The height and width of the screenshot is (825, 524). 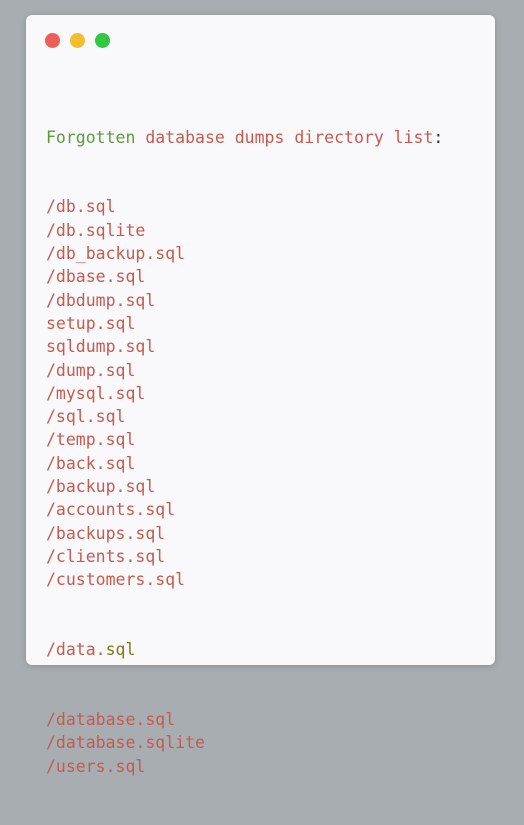 I want to click on file-line: /back.sql, so click(x=91, y=463).